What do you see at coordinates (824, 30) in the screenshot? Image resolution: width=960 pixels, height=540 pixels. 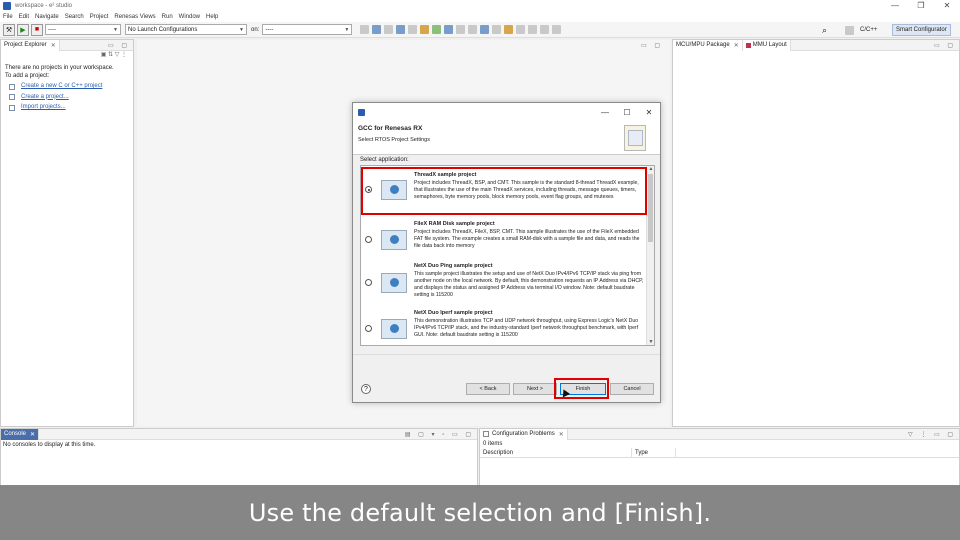 I see `search-icon: ⌕` at bounding box center [824, 30].